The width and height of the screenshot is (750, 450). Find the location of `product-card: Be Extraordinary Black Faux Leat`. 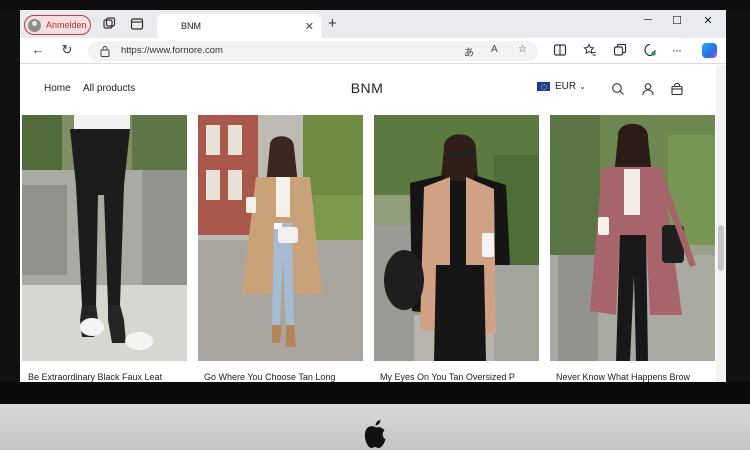

product-card: Be Extraordinary Black Faux Leat is located at coordinates (104, 248).